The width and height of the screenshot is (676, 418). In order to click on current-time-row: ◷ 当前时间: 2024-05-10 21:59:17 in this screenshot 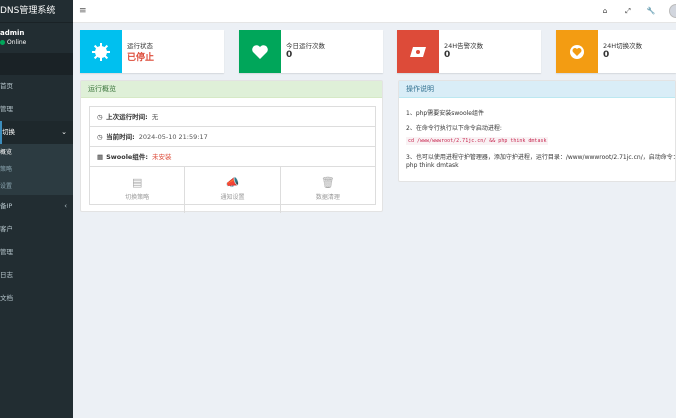, I will do `click(232, 137)`.